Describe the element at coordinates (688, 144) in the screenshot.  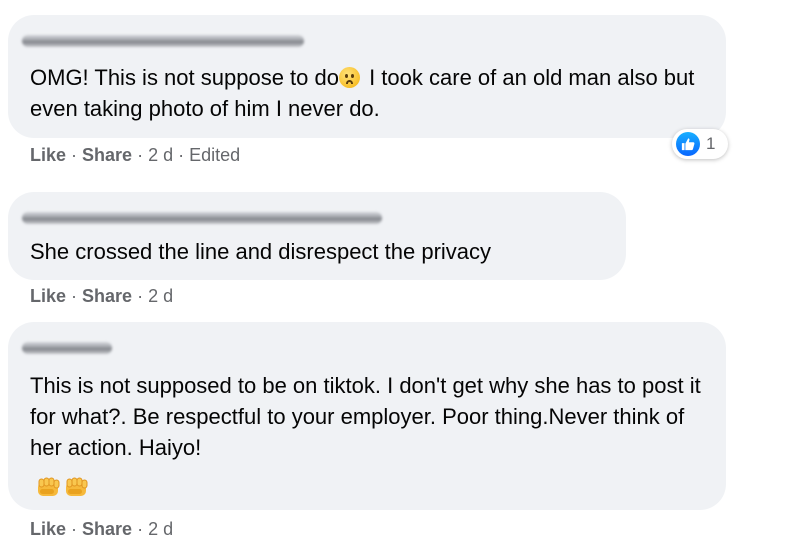
I see `like-icon` at that location.